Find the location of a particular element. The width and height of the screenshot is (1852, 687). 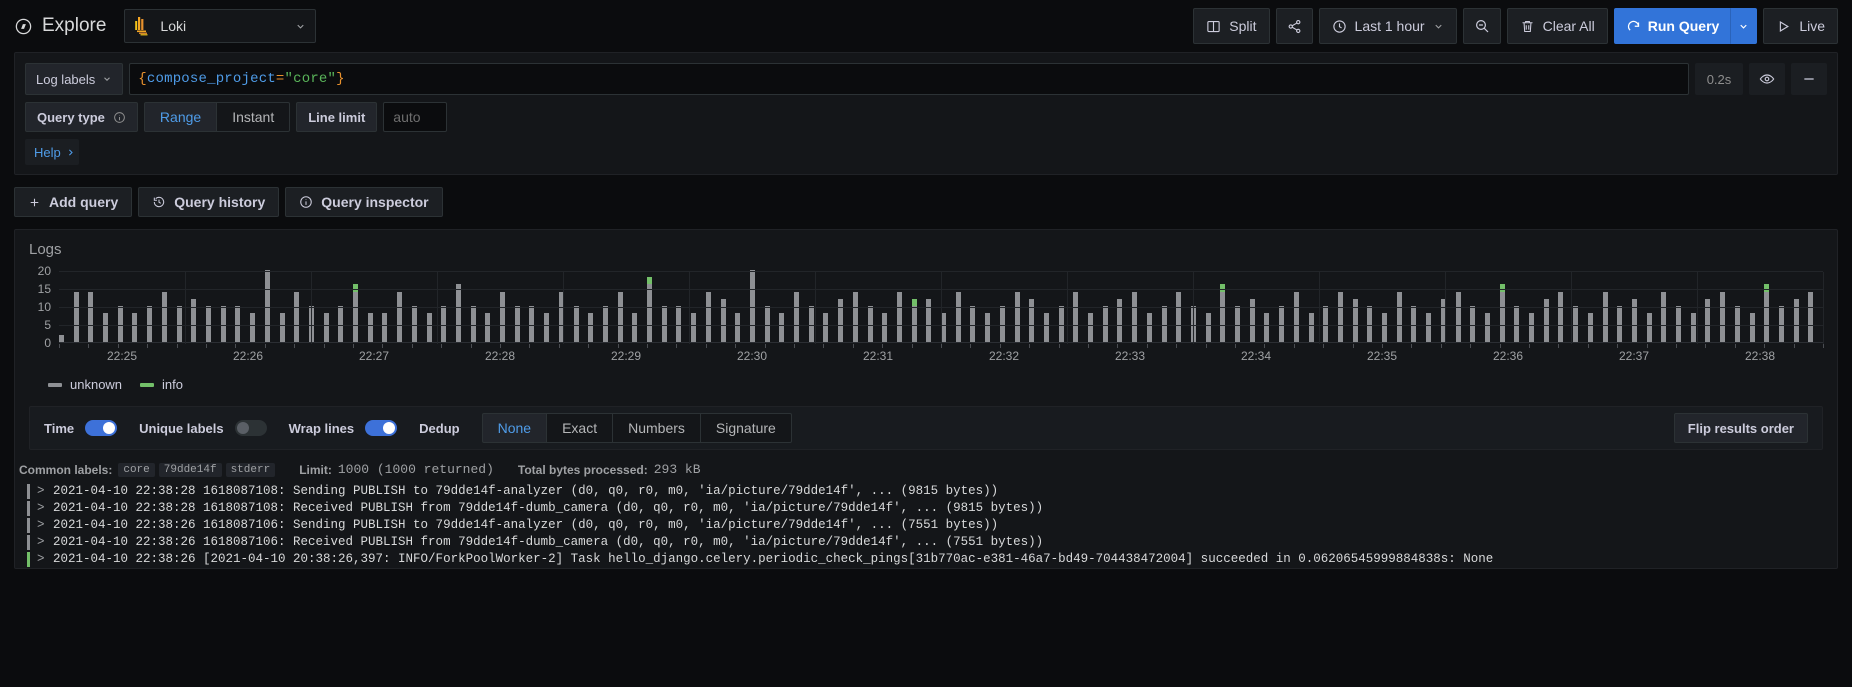

dedup-option-numbers: Numbers is located at coordinates (657, 428).